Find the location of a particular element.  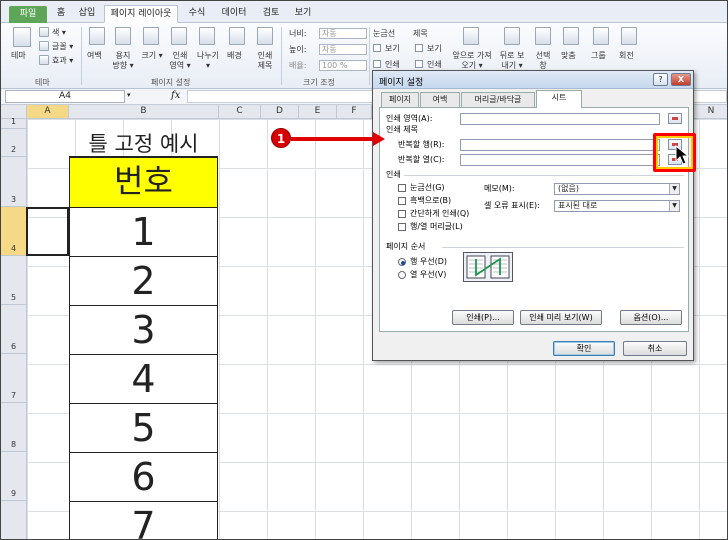

dialog-tab-margins: 여백 is located at coordinates (440, 99).